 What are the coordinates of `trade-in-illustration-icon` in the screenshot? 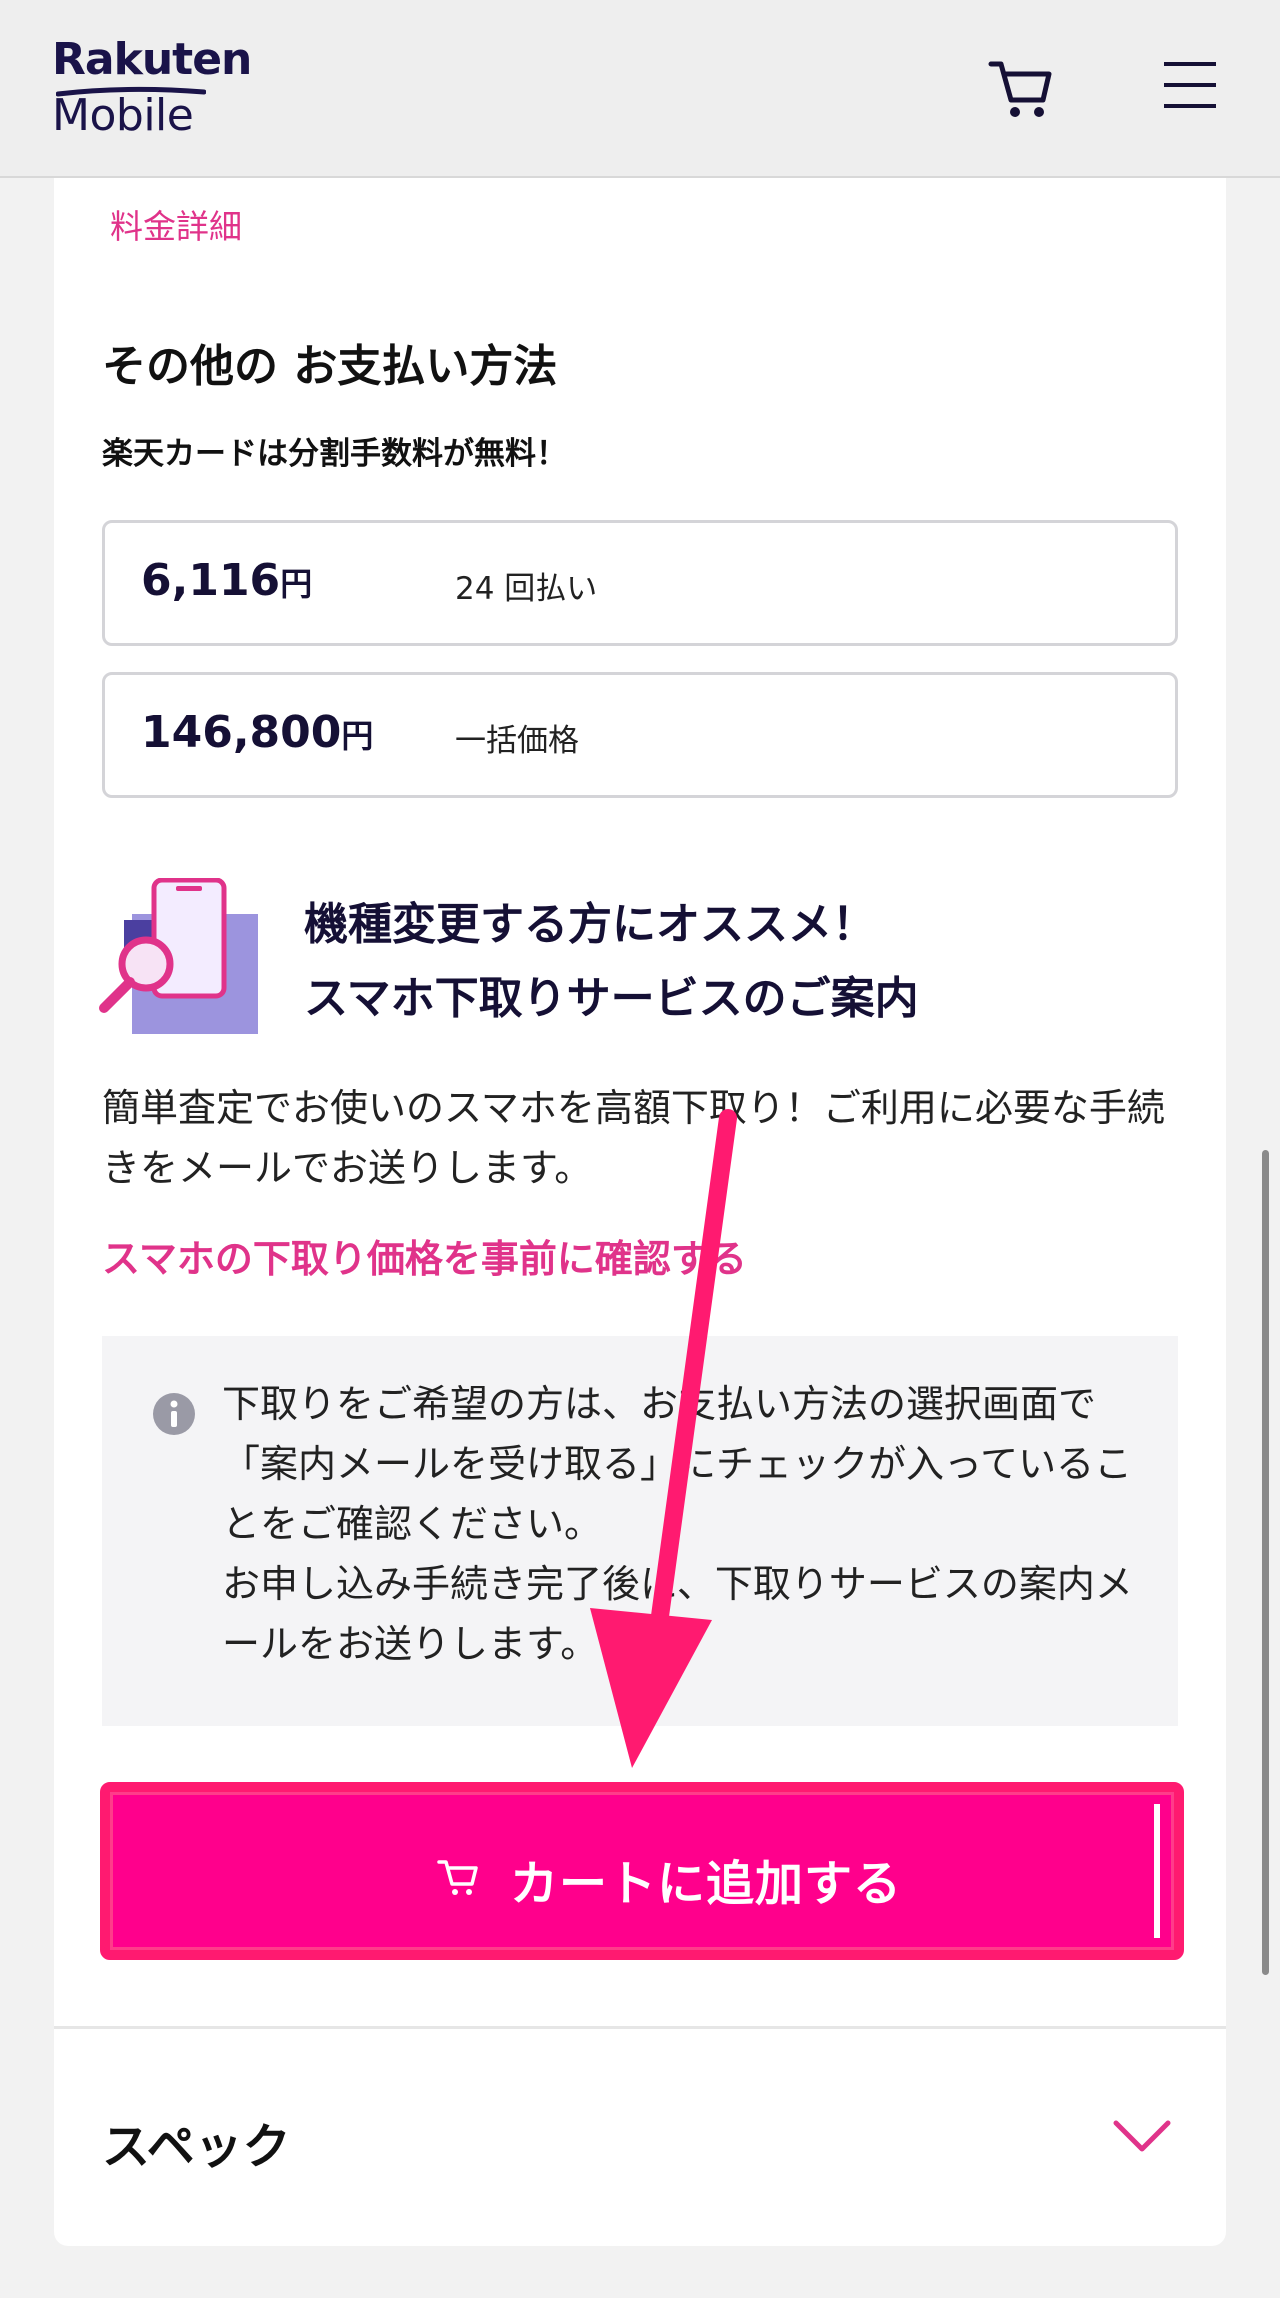 It's located at (178, 956).